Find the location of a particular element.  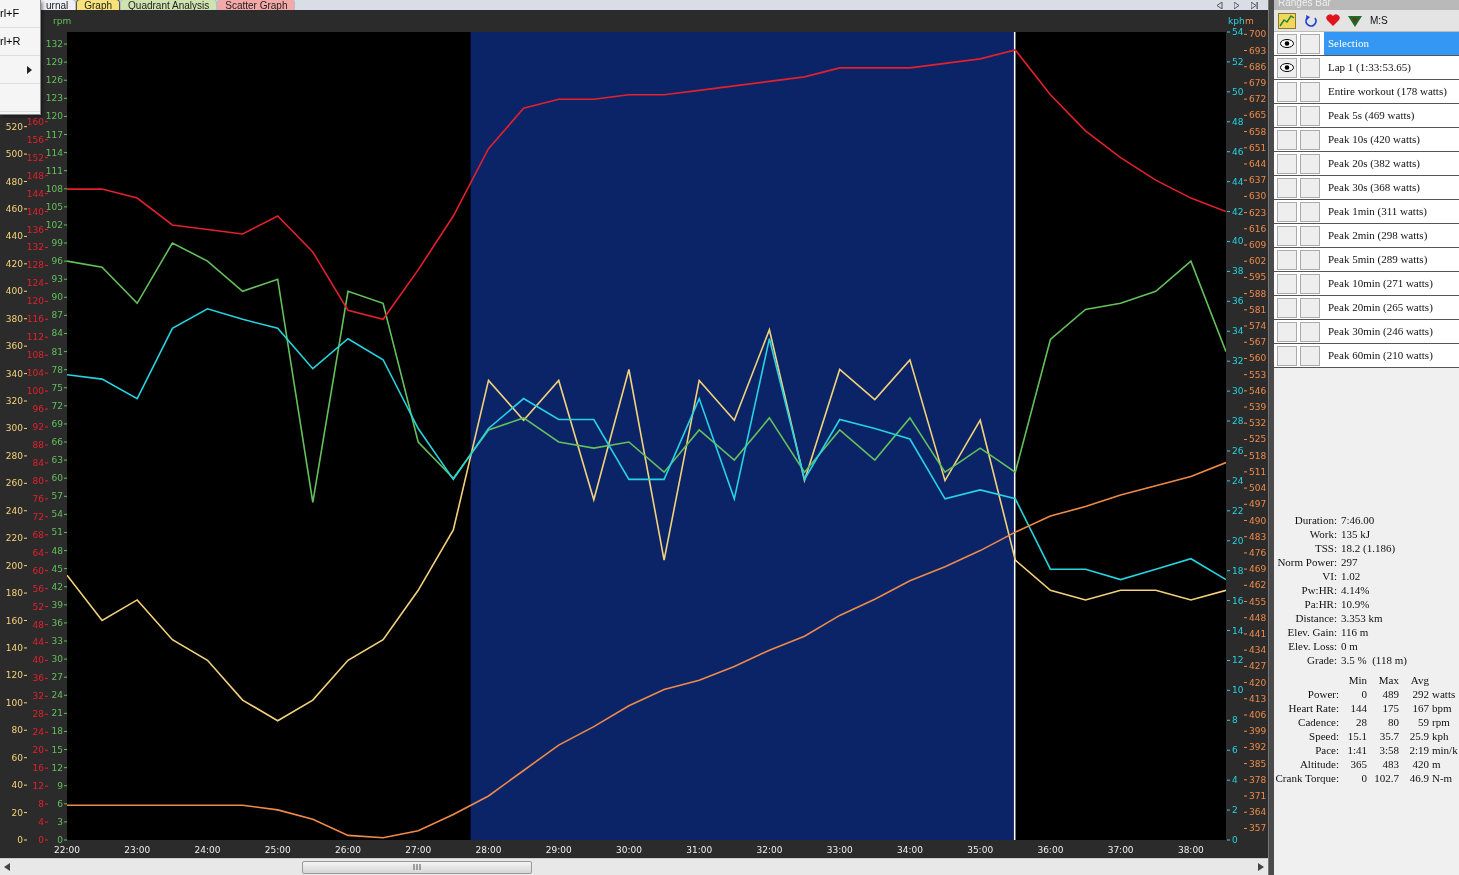

horizontal-scrollbar is located at coordinates (634, 866).